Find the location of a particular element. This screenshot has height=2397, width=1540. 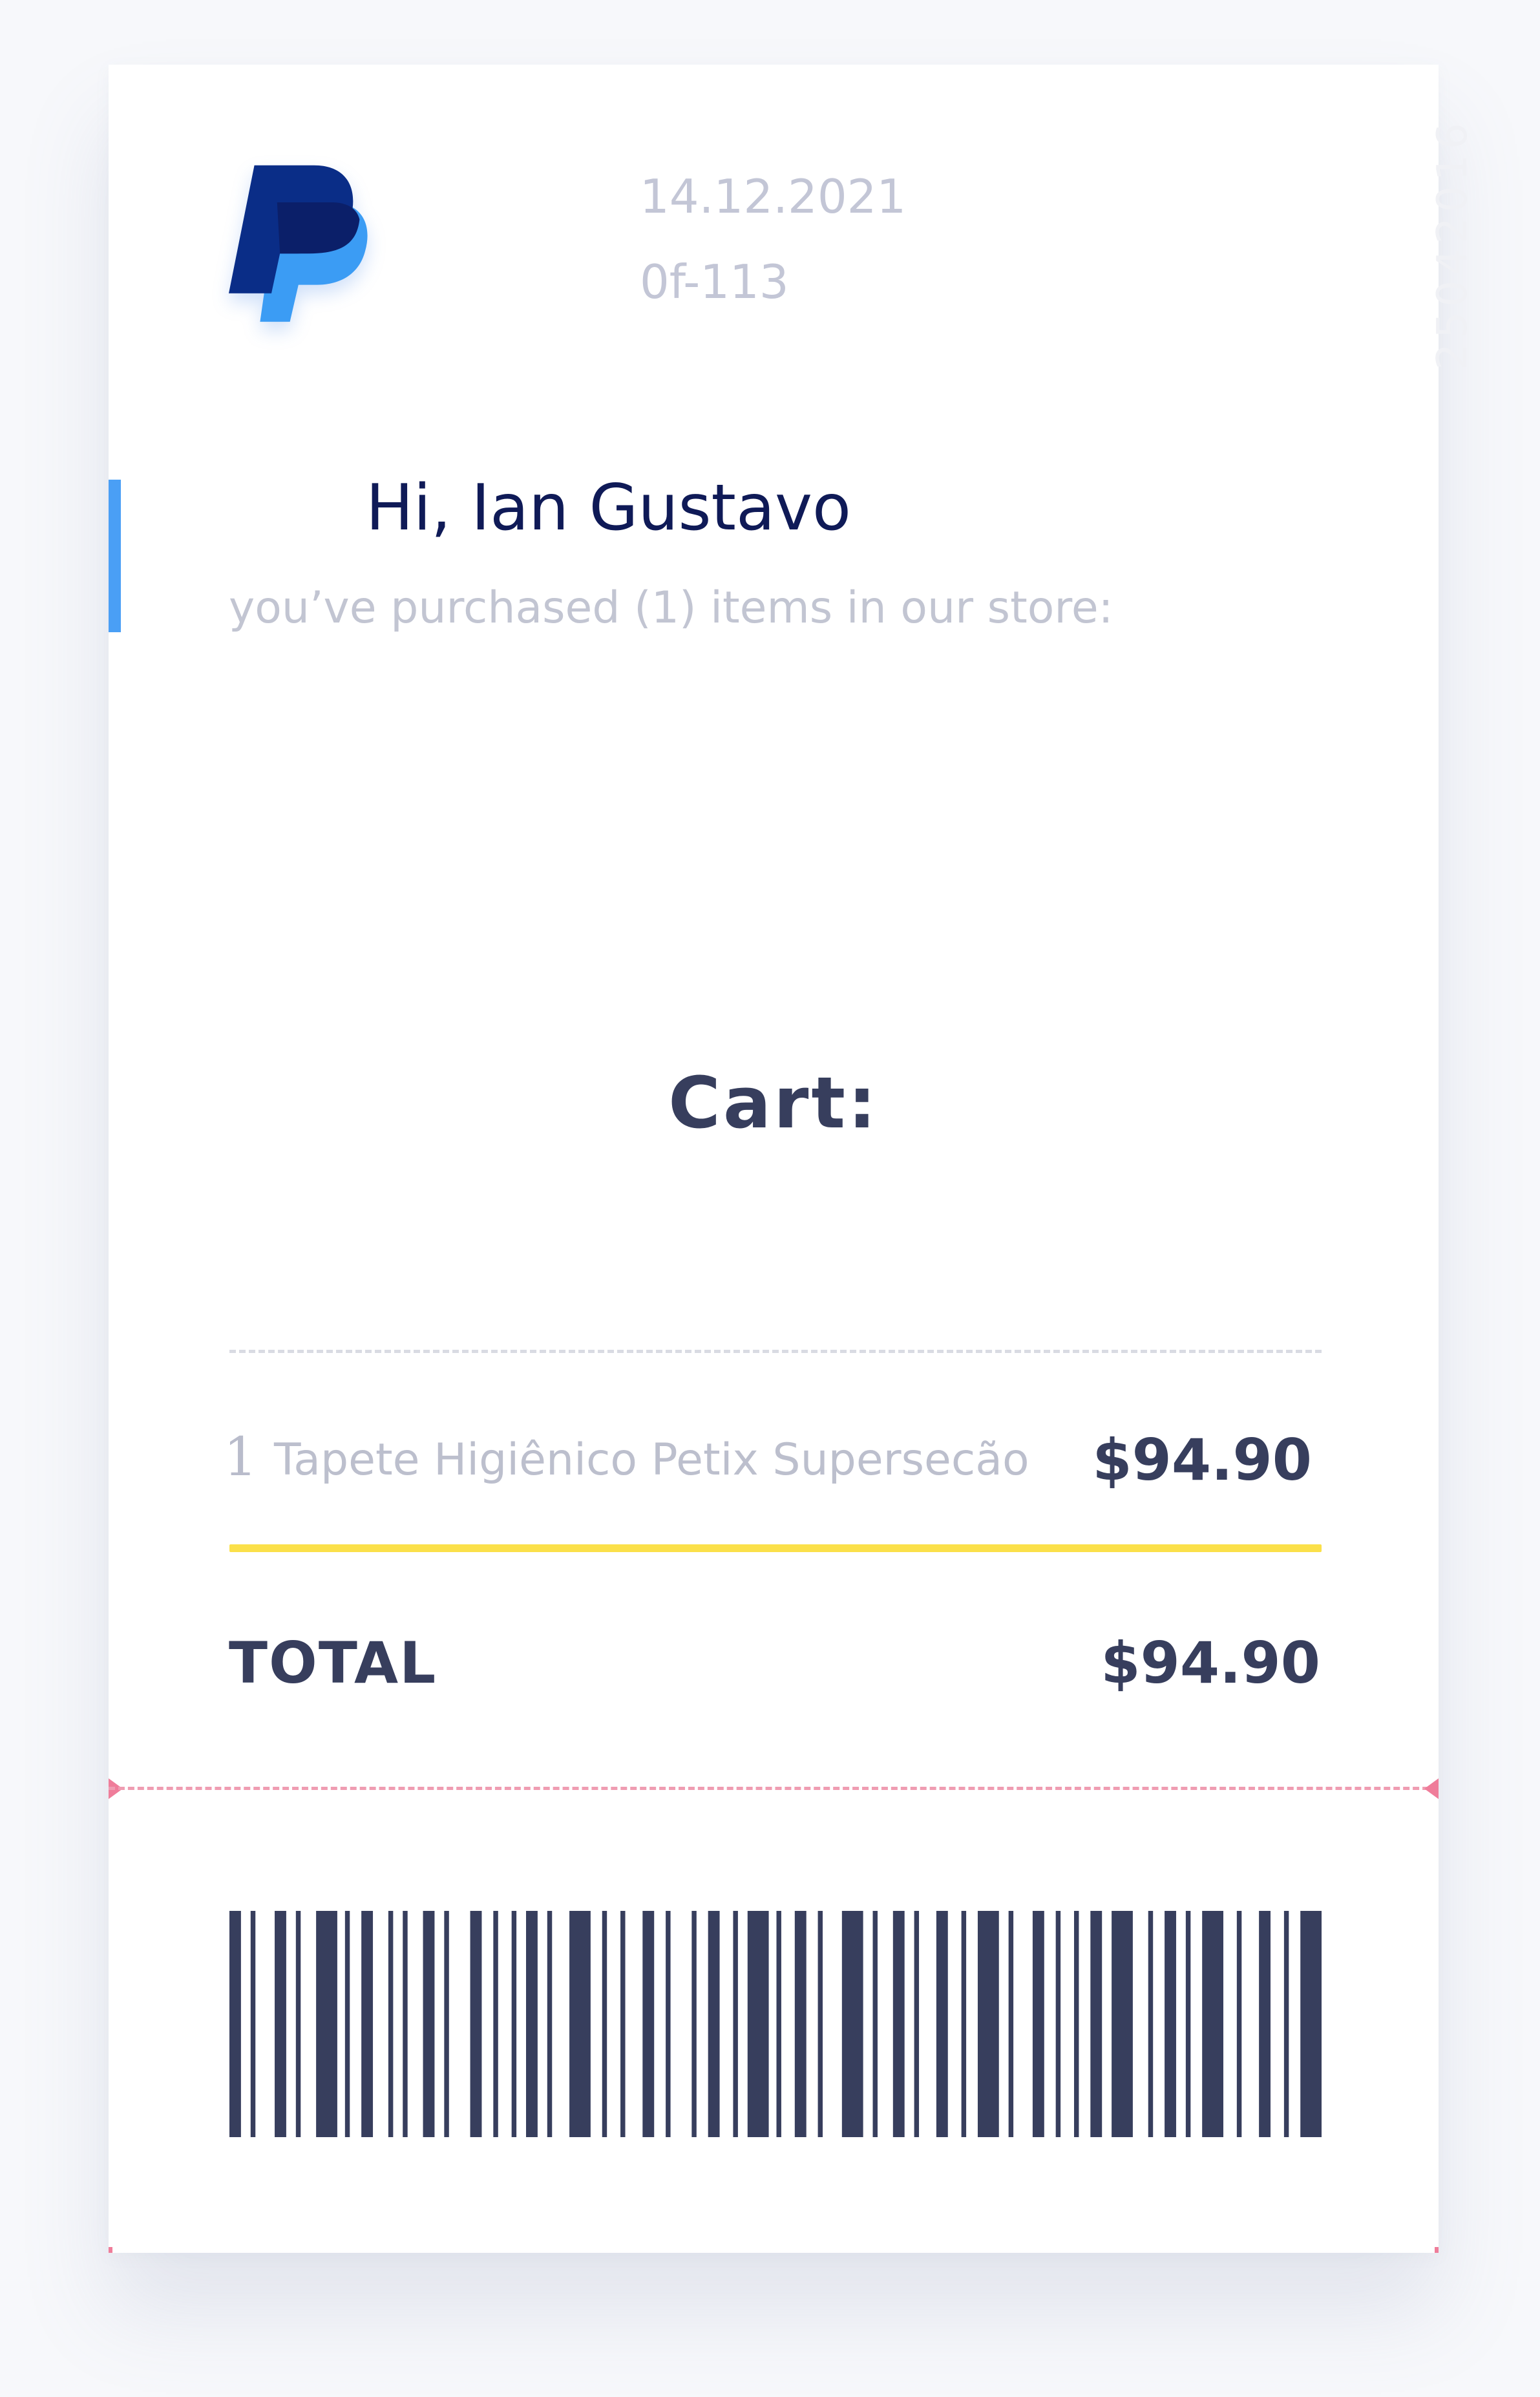

greeting-title: Hi, Ian Gustavo is located at coordinates (608, 508).